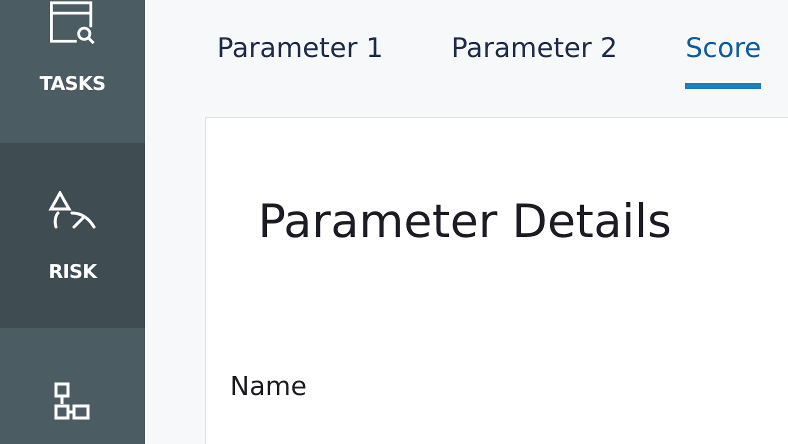 Image resolution: width=788 pixels, height=444 pixels. I want to click on diagram-icon, so click(72, 402).